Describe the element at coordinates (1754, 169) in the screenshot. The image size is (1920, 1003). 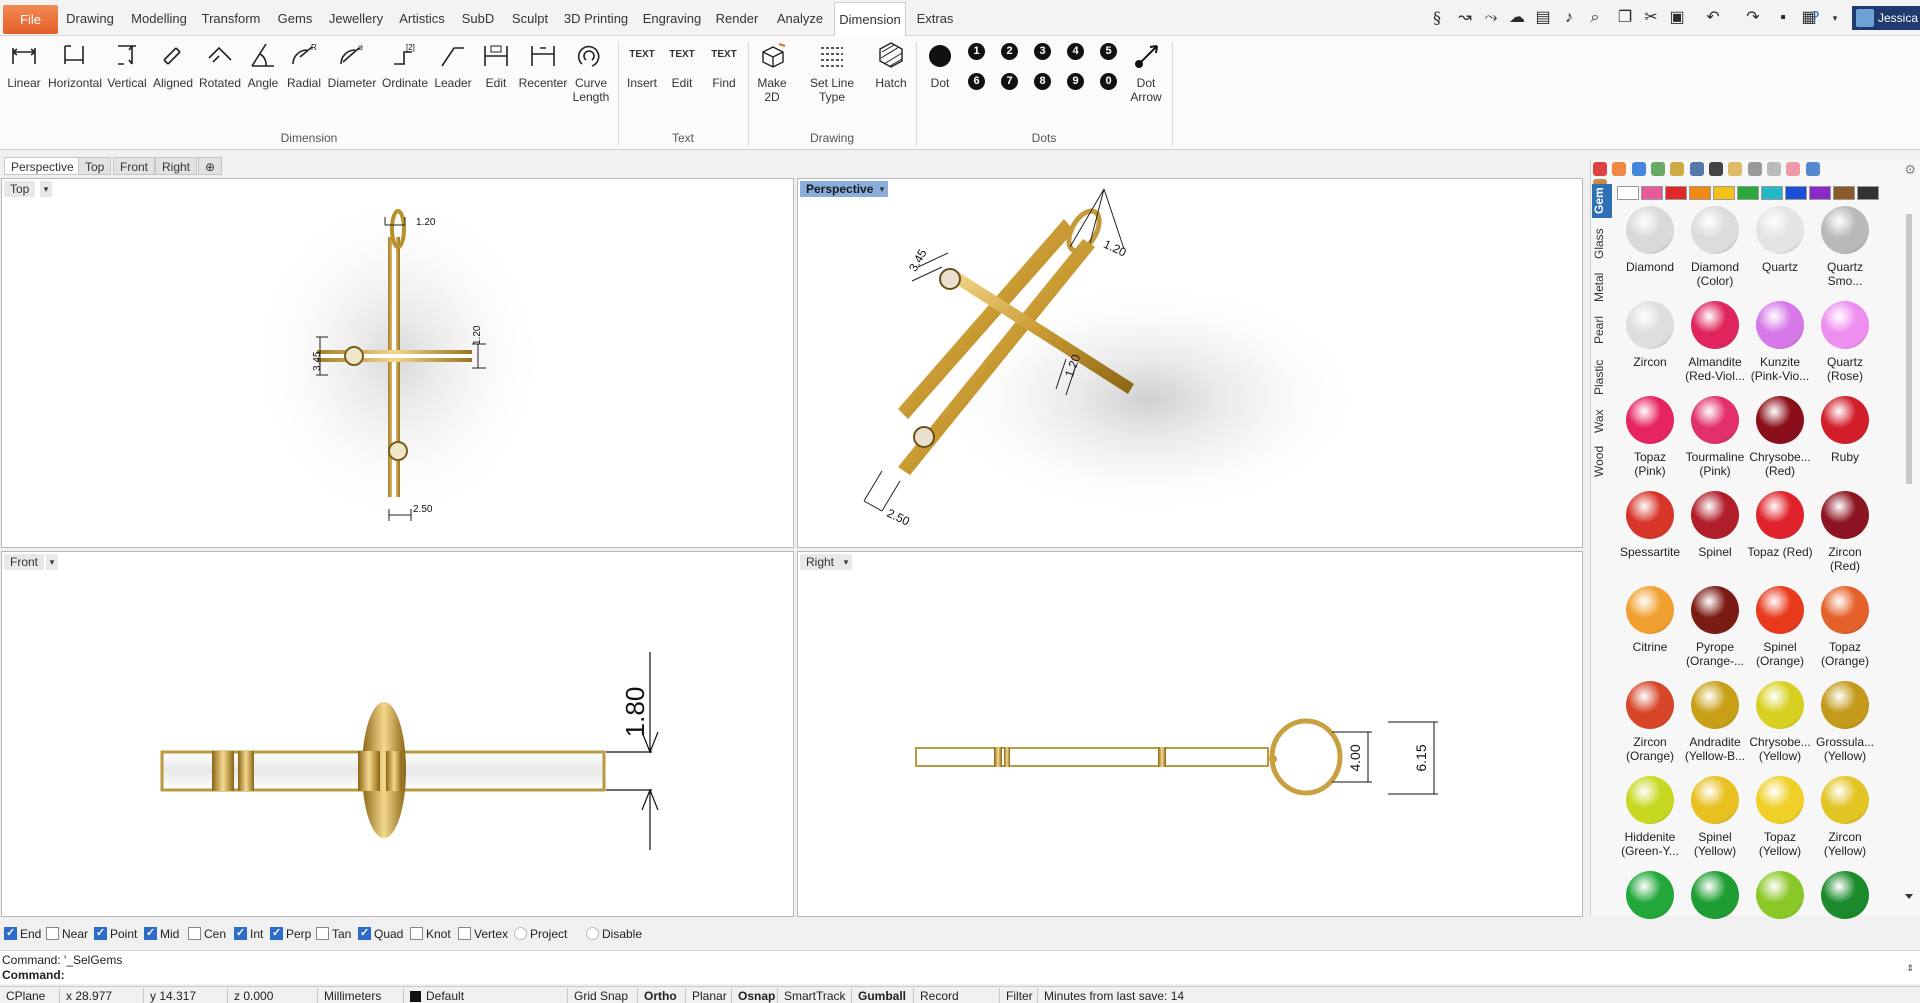
I see `clock-icon` at that location.